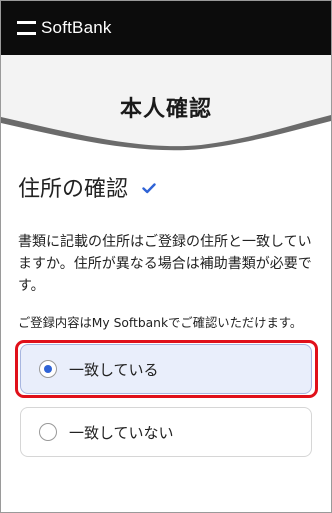 The width and height of the screenshot is (332, 513). What do you see at coordinates (160, 323) in the screenshot?
I see `section-note: ご登録内容はMy Softbankでご確認いただけます。` at bounding box center [160, 323].